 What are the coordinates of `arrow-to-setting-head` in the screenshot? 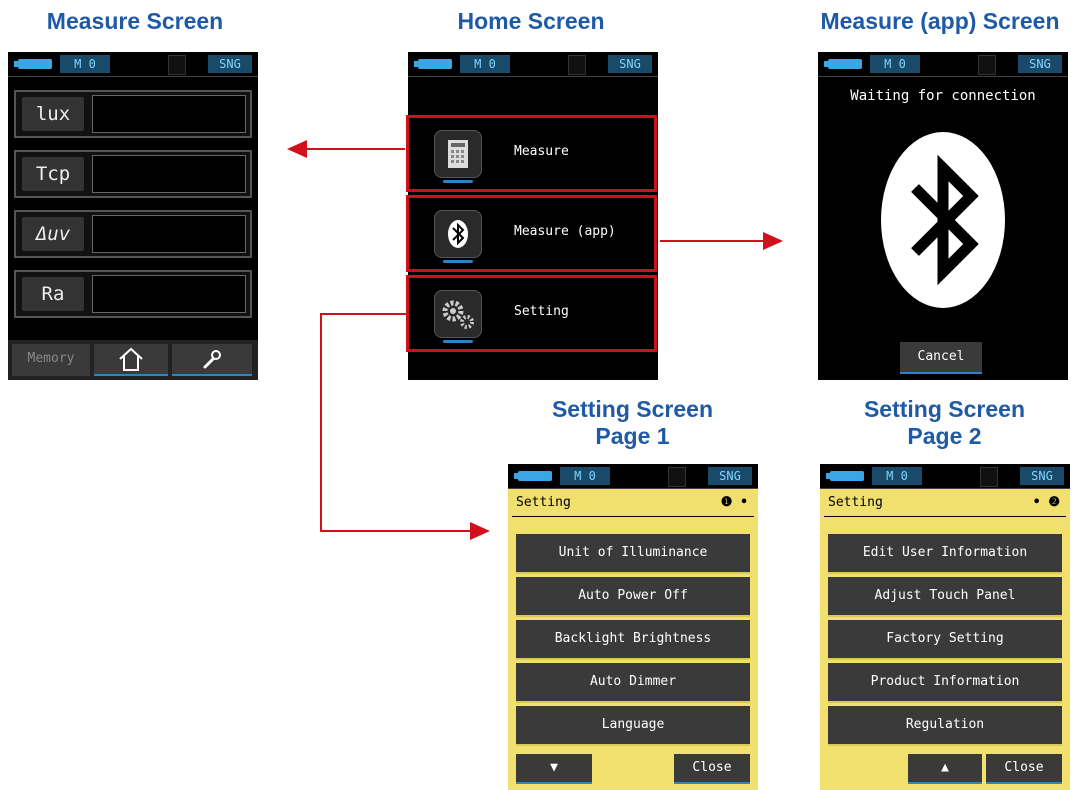 It's located at (480, 531).